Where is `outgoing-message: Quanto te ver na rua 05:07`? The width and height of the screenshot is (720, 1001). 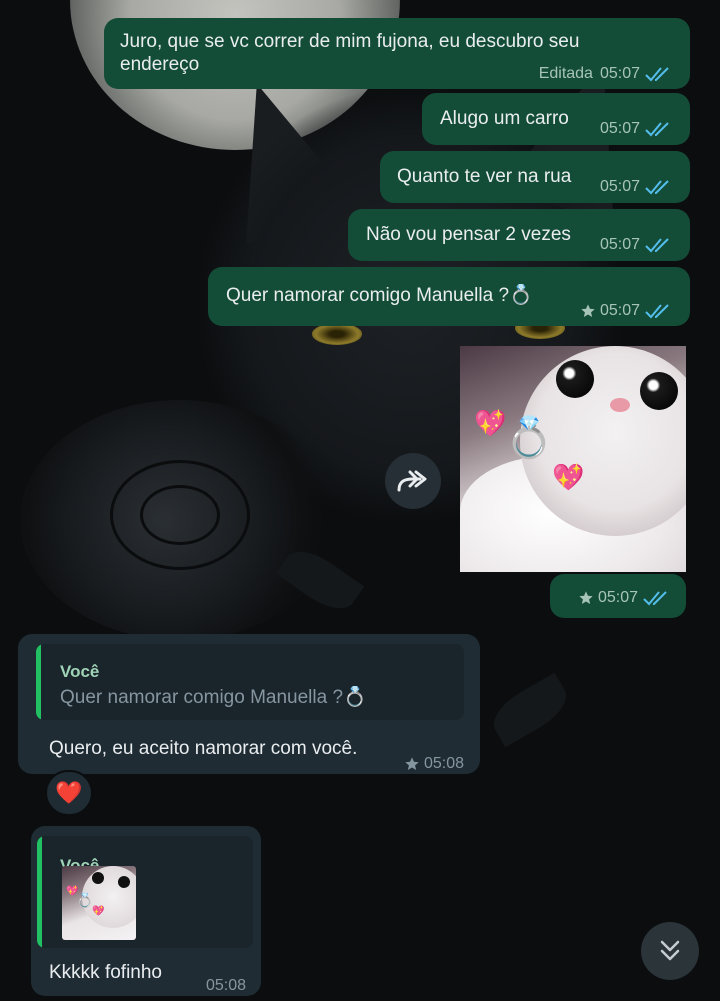 outgoing-message: Quanto te ver na rua 05:07 is located at coordinates (535, 177).